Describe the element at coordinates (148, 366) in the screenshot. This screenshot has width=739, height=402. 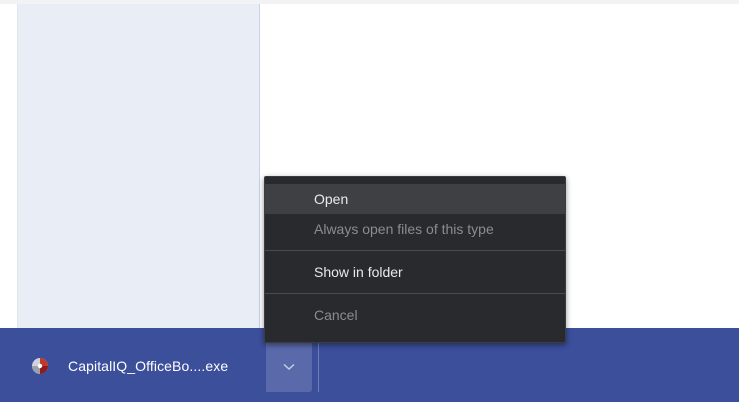
I see `download-file-name: CapitalIQ_OfficeBo....exe` at that location.